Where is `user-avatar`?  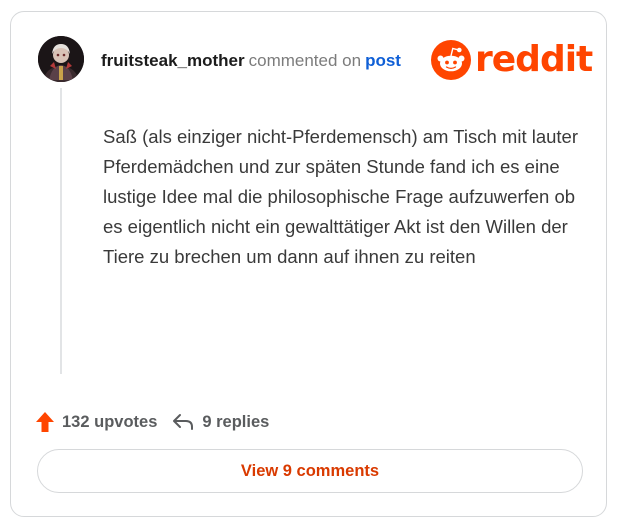
user-avatar is located at coordinates (61, 59).